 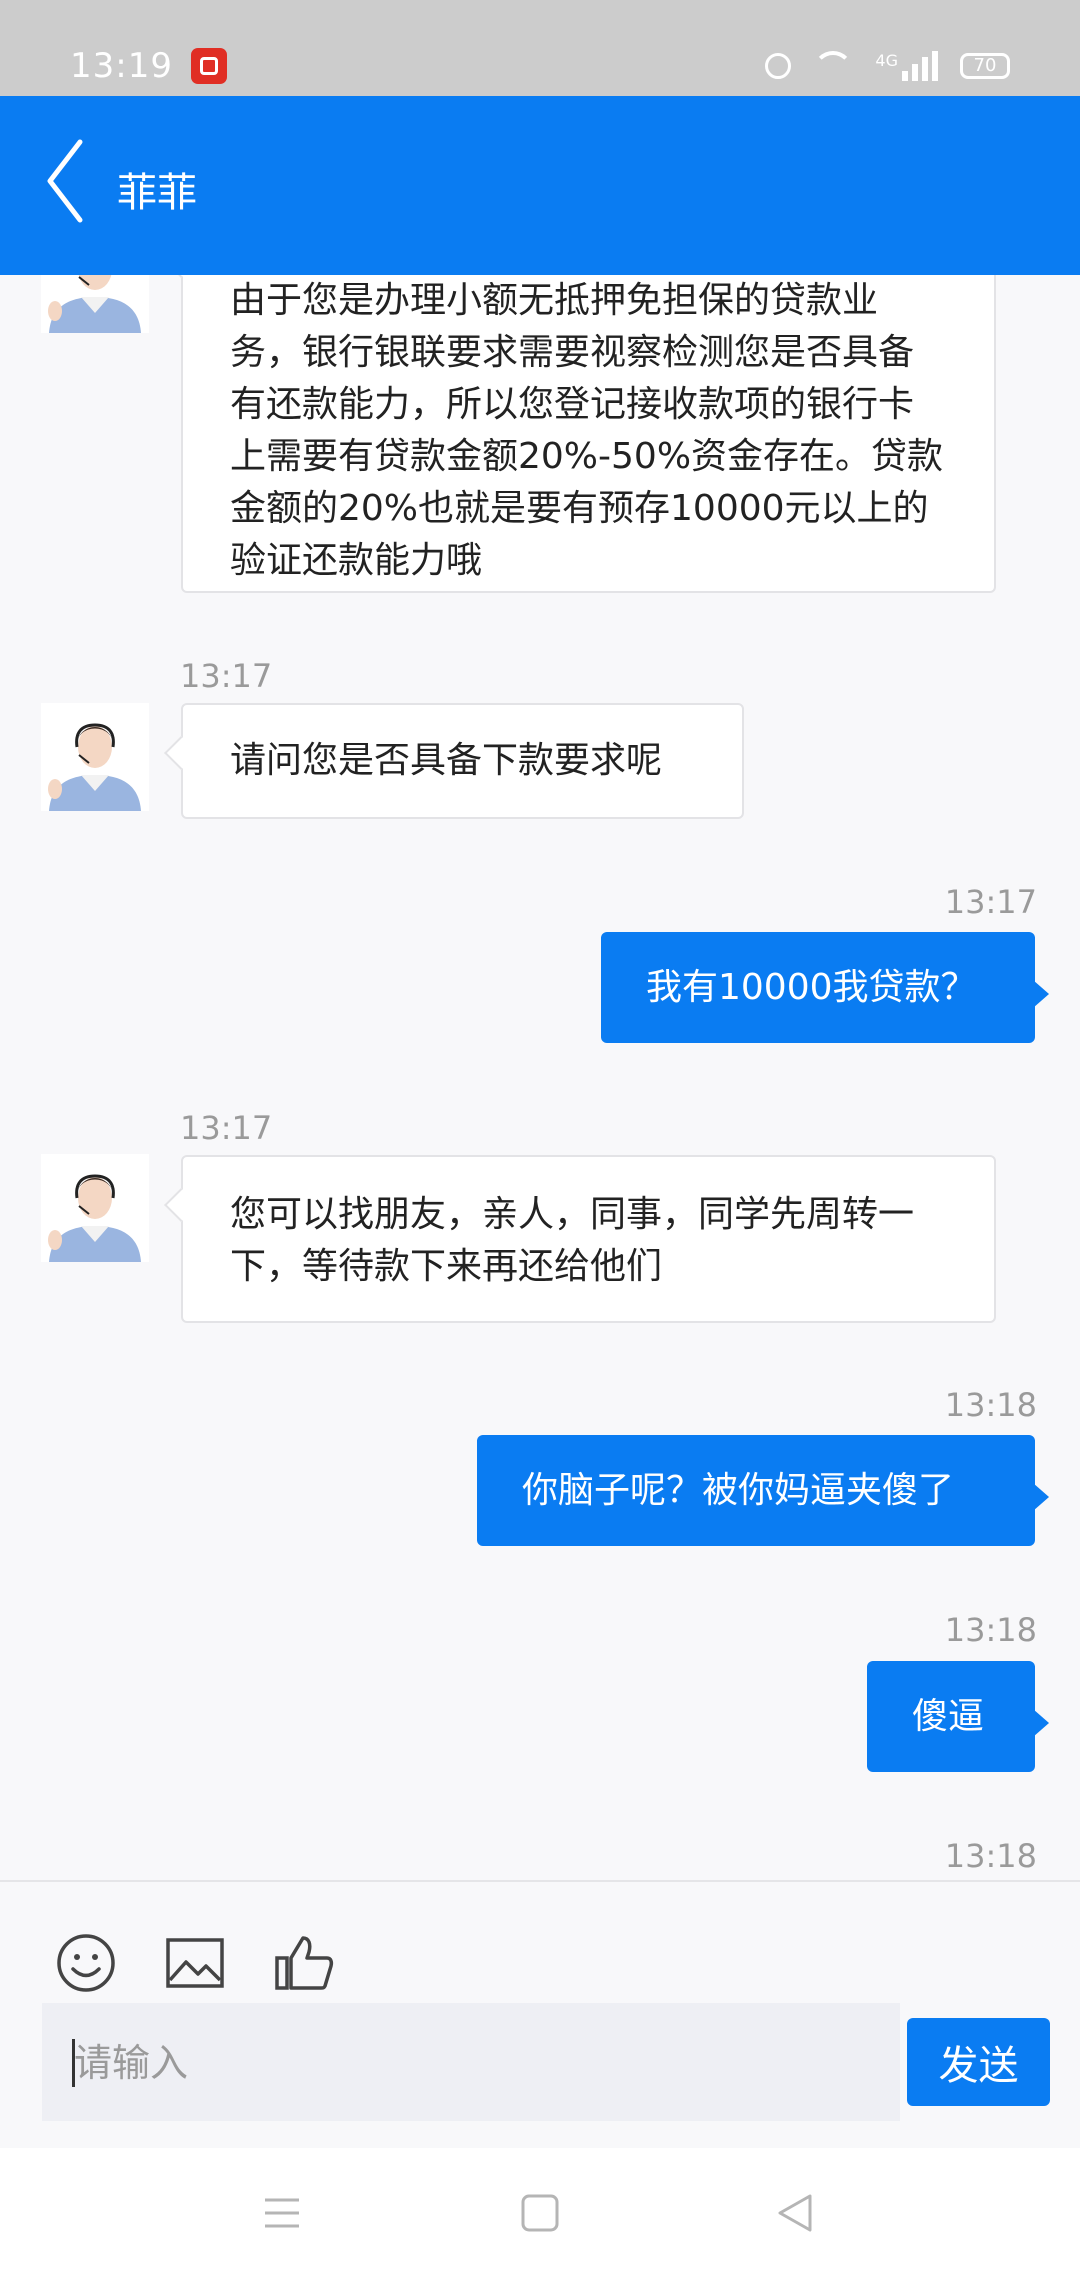 What do you see at coordinates (195, 1963) in the screenshot?
I see `image-icon` at bounding box center [195, 1963].